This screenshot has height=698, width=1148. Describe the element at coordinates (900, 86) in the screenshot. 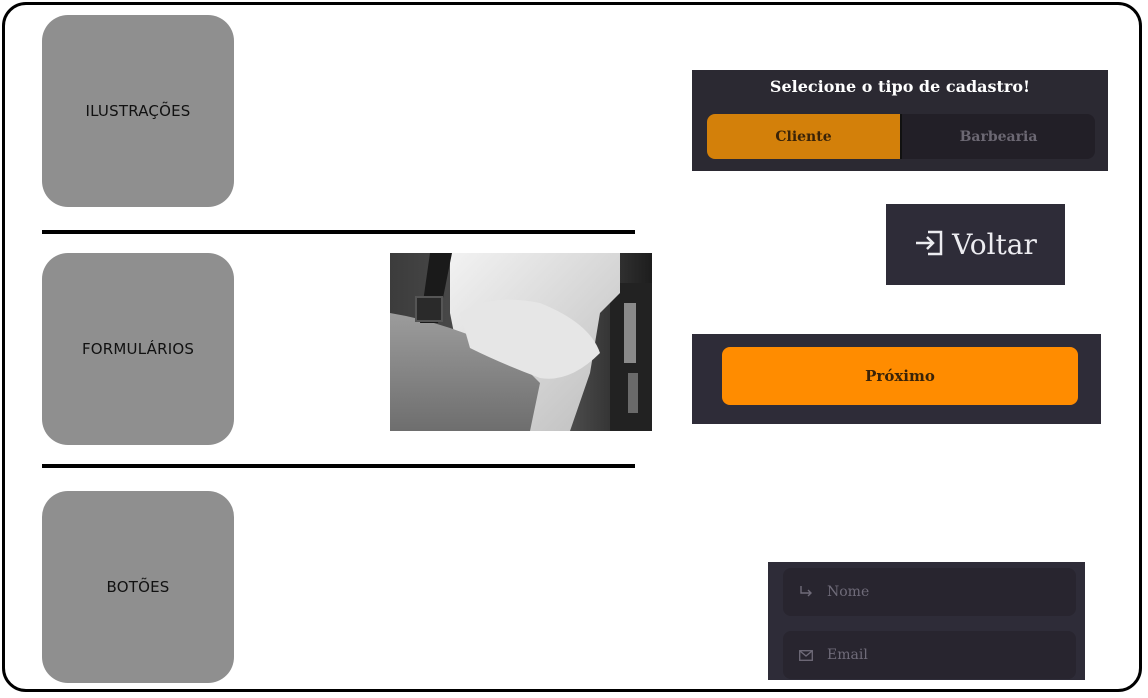

I see `signup-type-title: Selecione o tipo de cadastro!` at that location.